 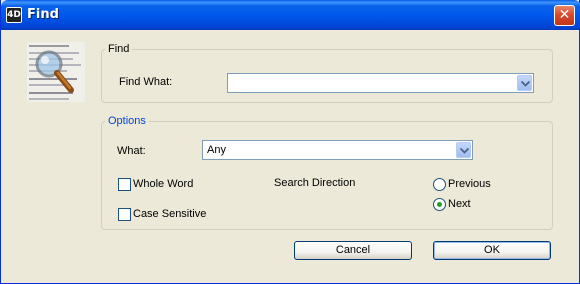 What do you see at coordinates (124, 214) in the screenshot?
I see `case-sensitive-checkbox` at bounding box center [124, 214].